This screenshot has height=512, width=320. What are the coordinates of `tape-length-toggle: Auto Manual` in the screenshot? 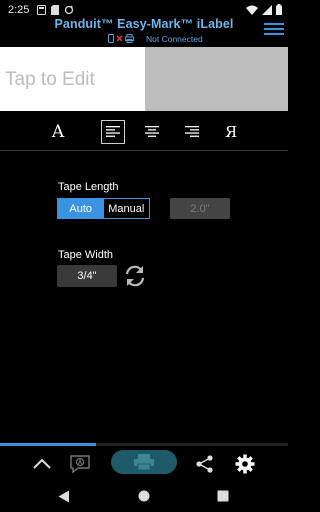 It's located at (103, 208).